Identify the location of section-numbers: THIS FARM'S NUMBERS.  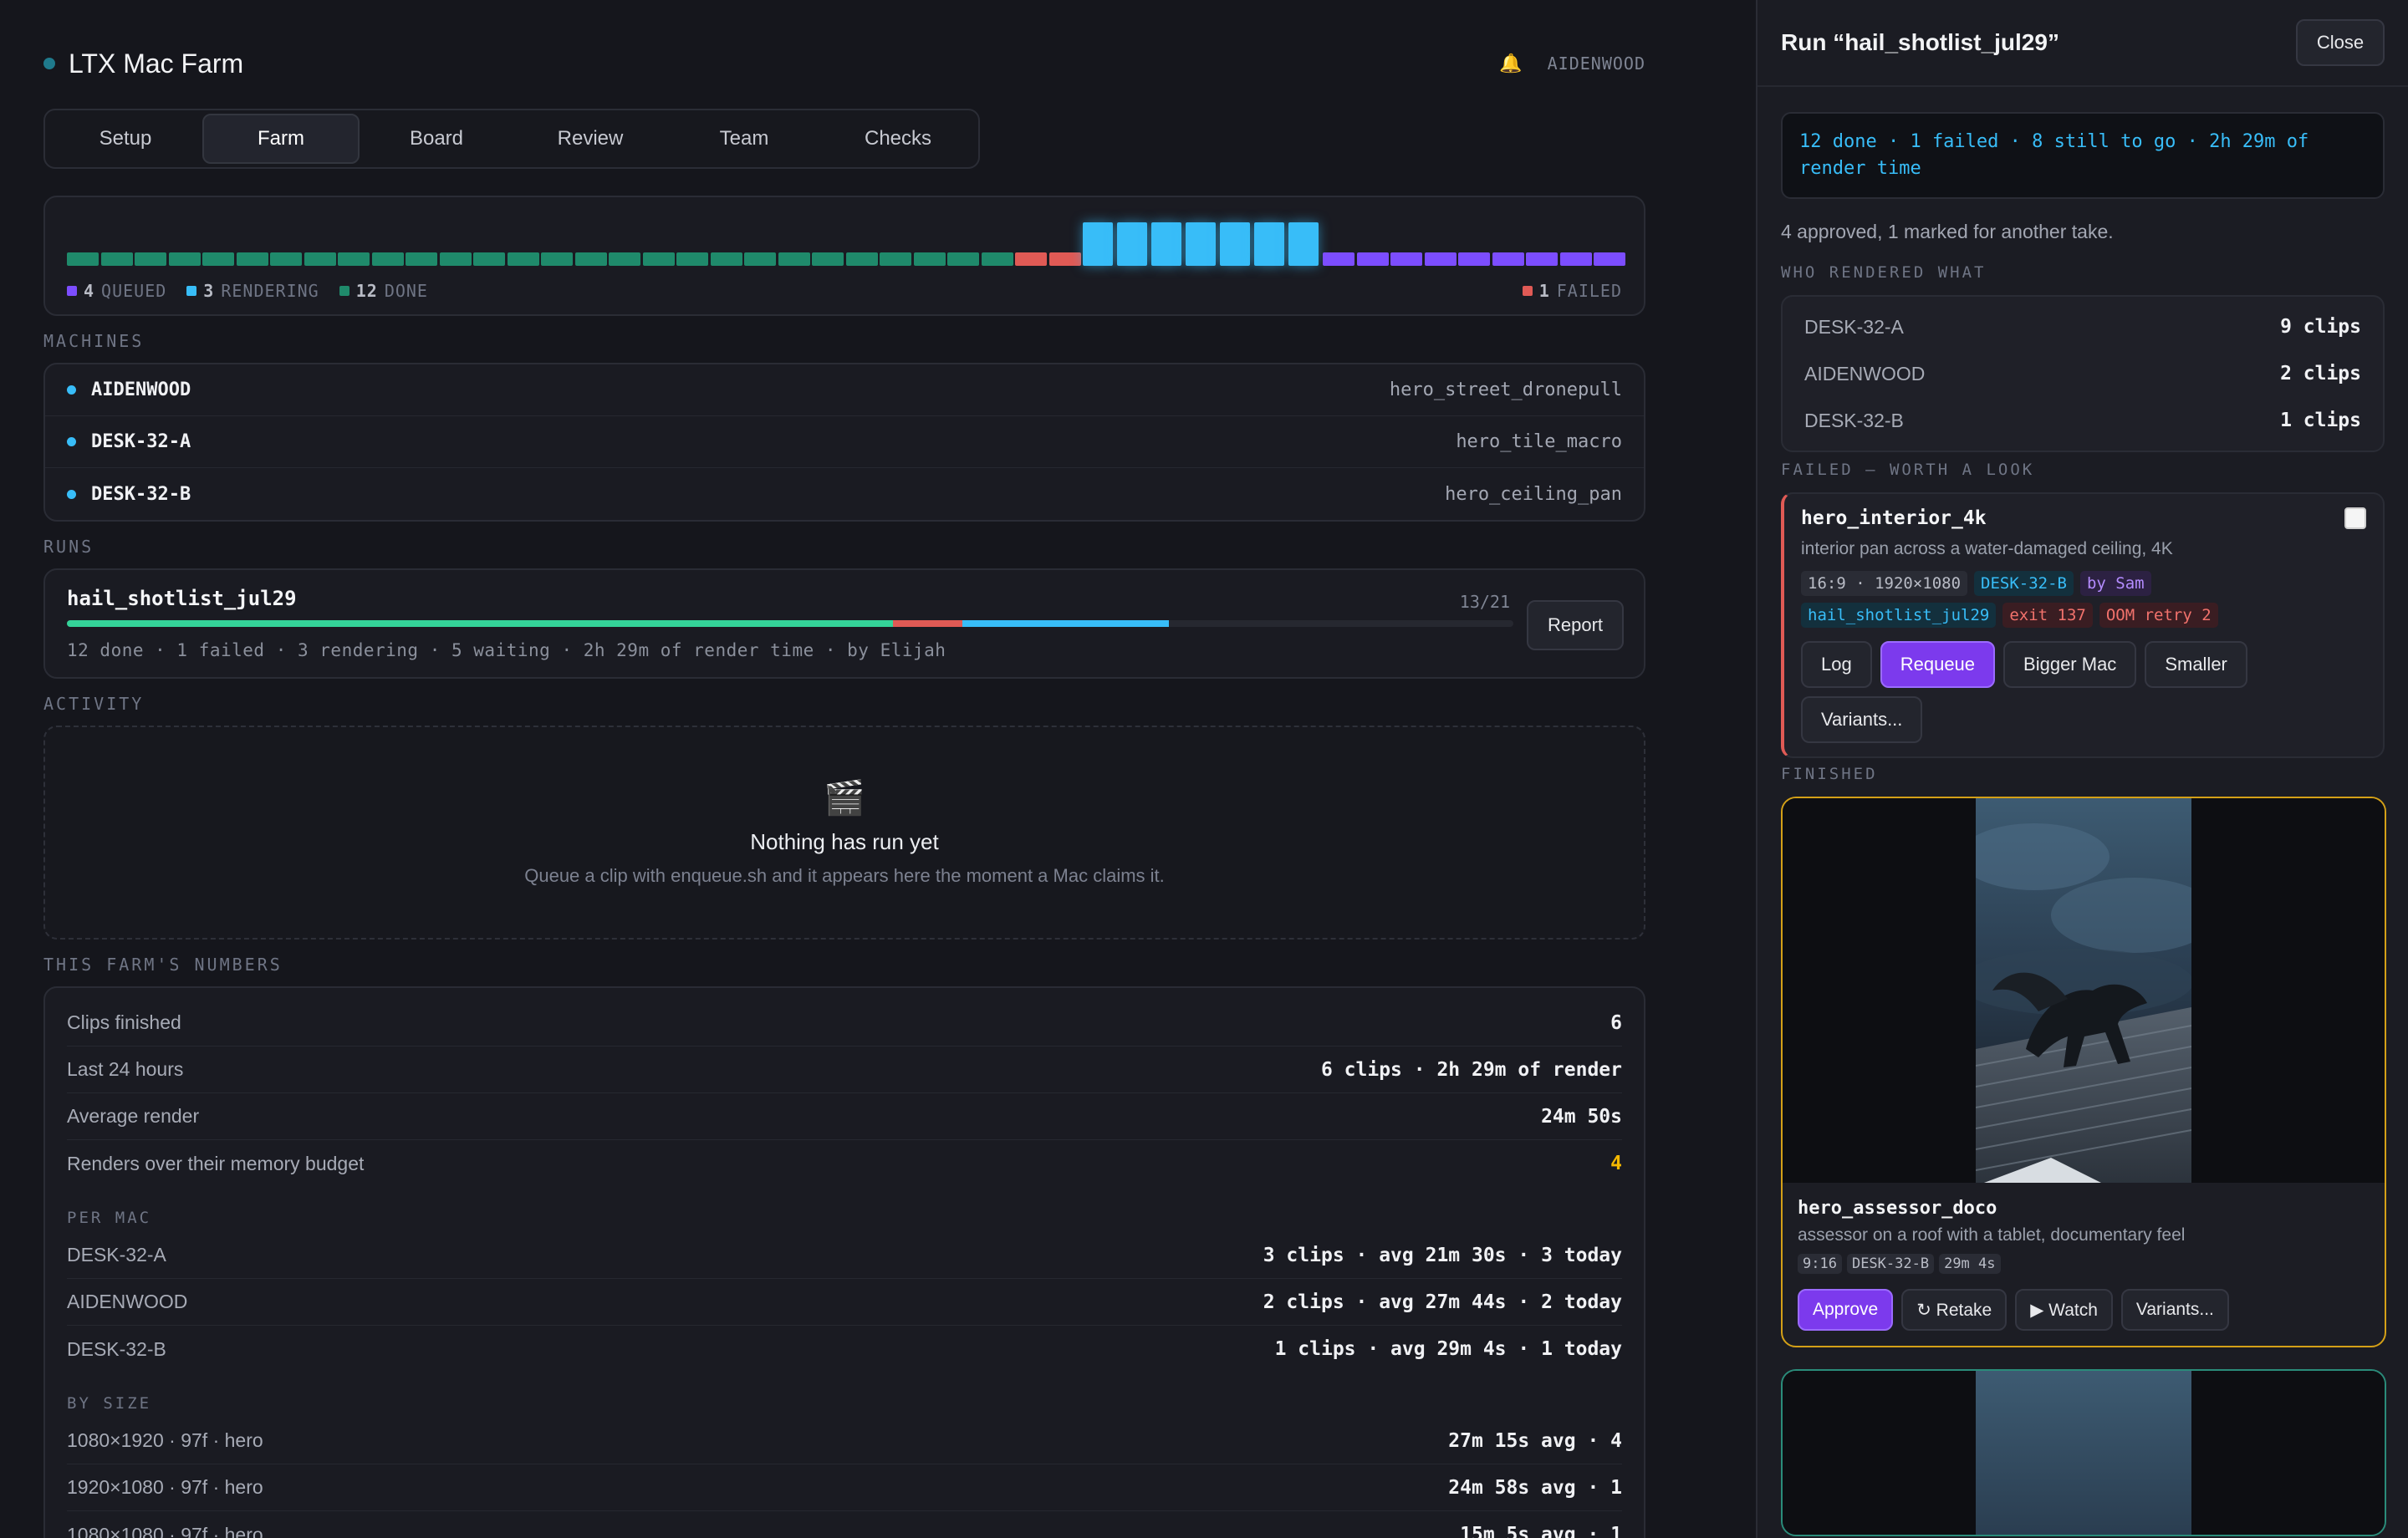
(163, 965).